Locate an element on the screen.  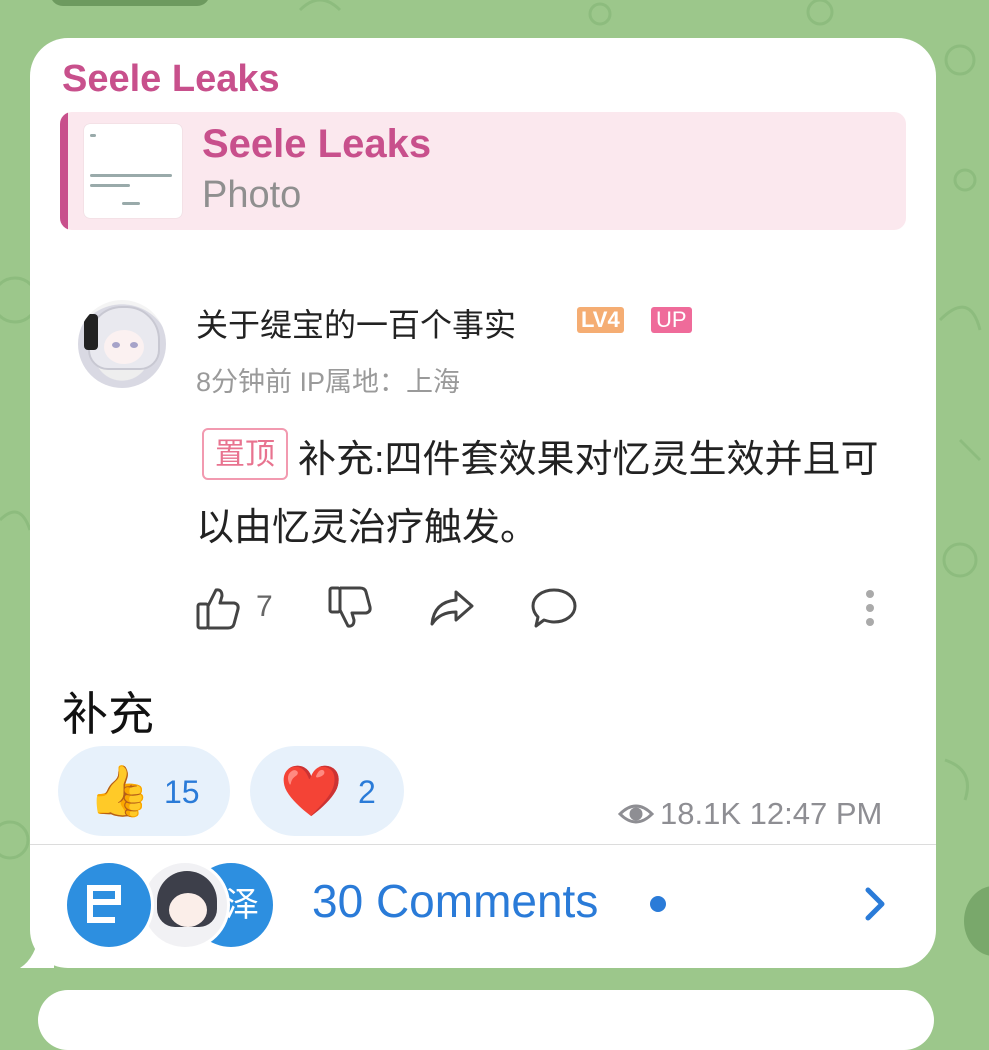
previous-message-edge is located at coordinates (130, 3).